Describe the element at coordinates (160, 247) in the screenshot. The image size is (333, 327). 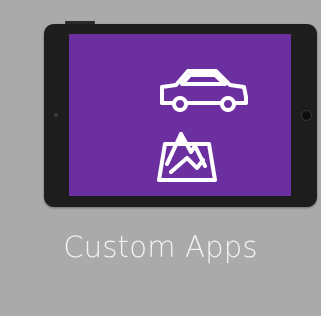
I see `tile-label: Custom Apps` at that location.